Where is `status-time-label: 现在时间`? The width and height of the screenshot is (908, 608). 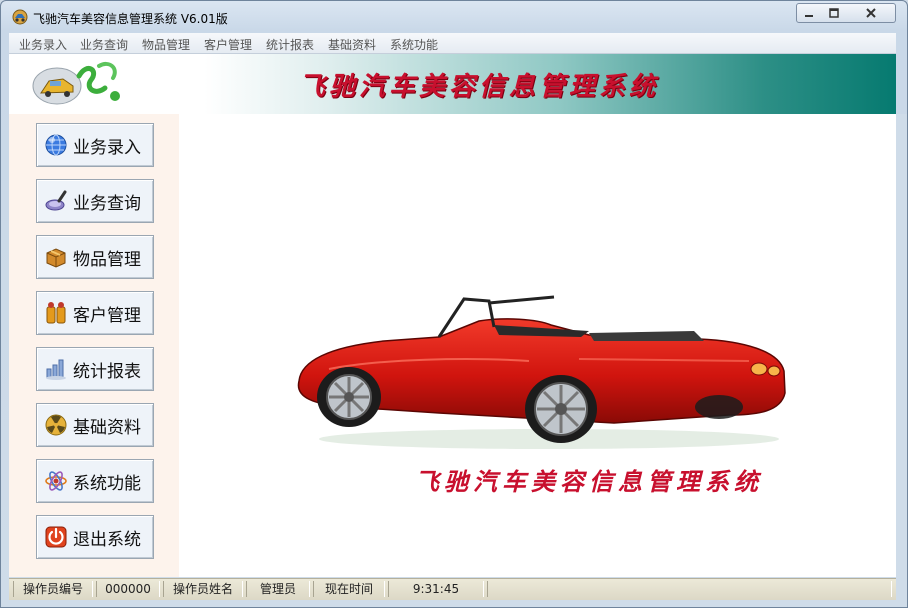
status-time-label: 现在时间 is located at coordinates (349, 589).